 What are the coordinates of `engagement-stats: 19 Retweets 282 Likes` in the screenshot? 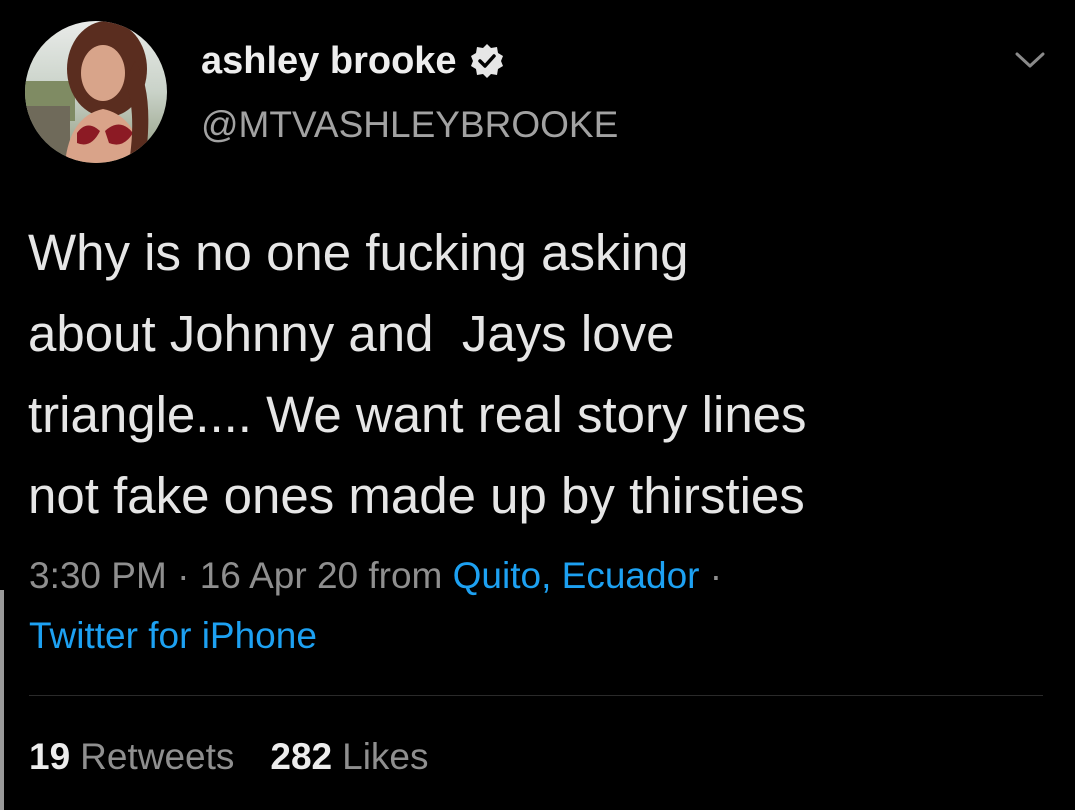 It's located at (247, 757).